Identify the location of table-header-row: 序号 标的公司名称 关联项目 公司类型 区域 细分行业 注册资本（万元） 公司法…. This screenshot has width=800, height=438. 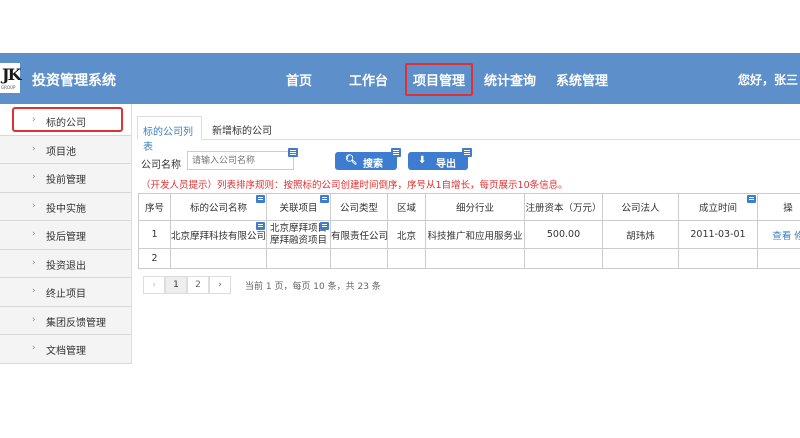
(469, 207).